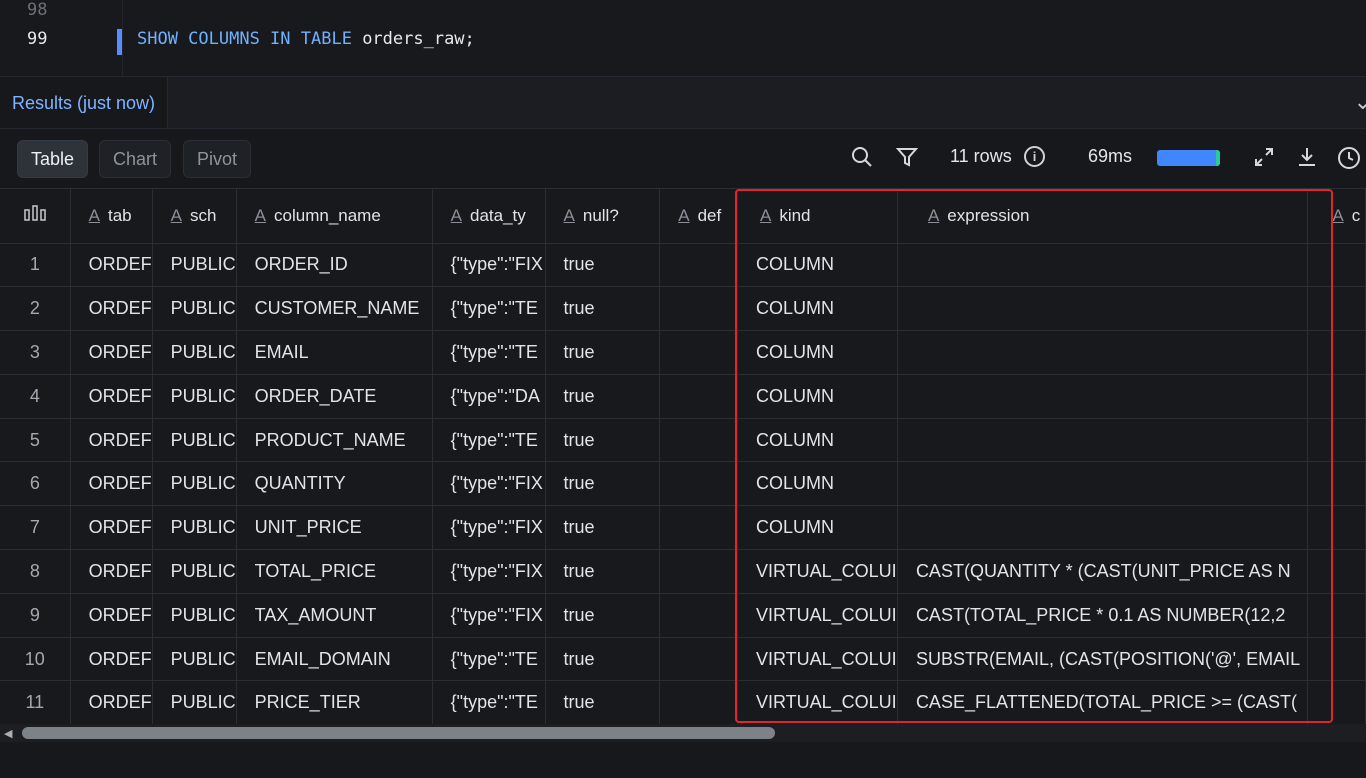  What do you see at coordinates (334, 528) in the screenshot?
I see `column-name-cell: UNIT_PRICE` at bounding box center [334, 528].